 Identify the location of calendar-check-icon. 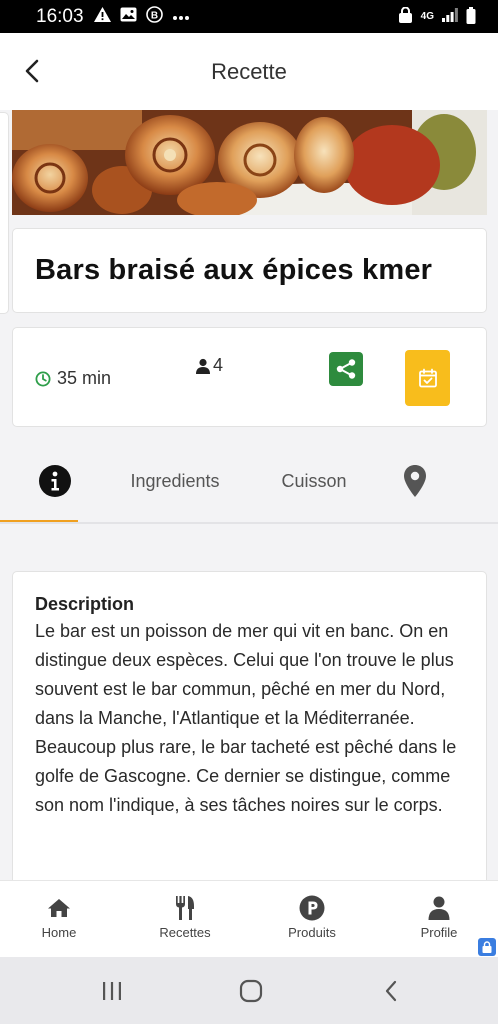
(427, 378).